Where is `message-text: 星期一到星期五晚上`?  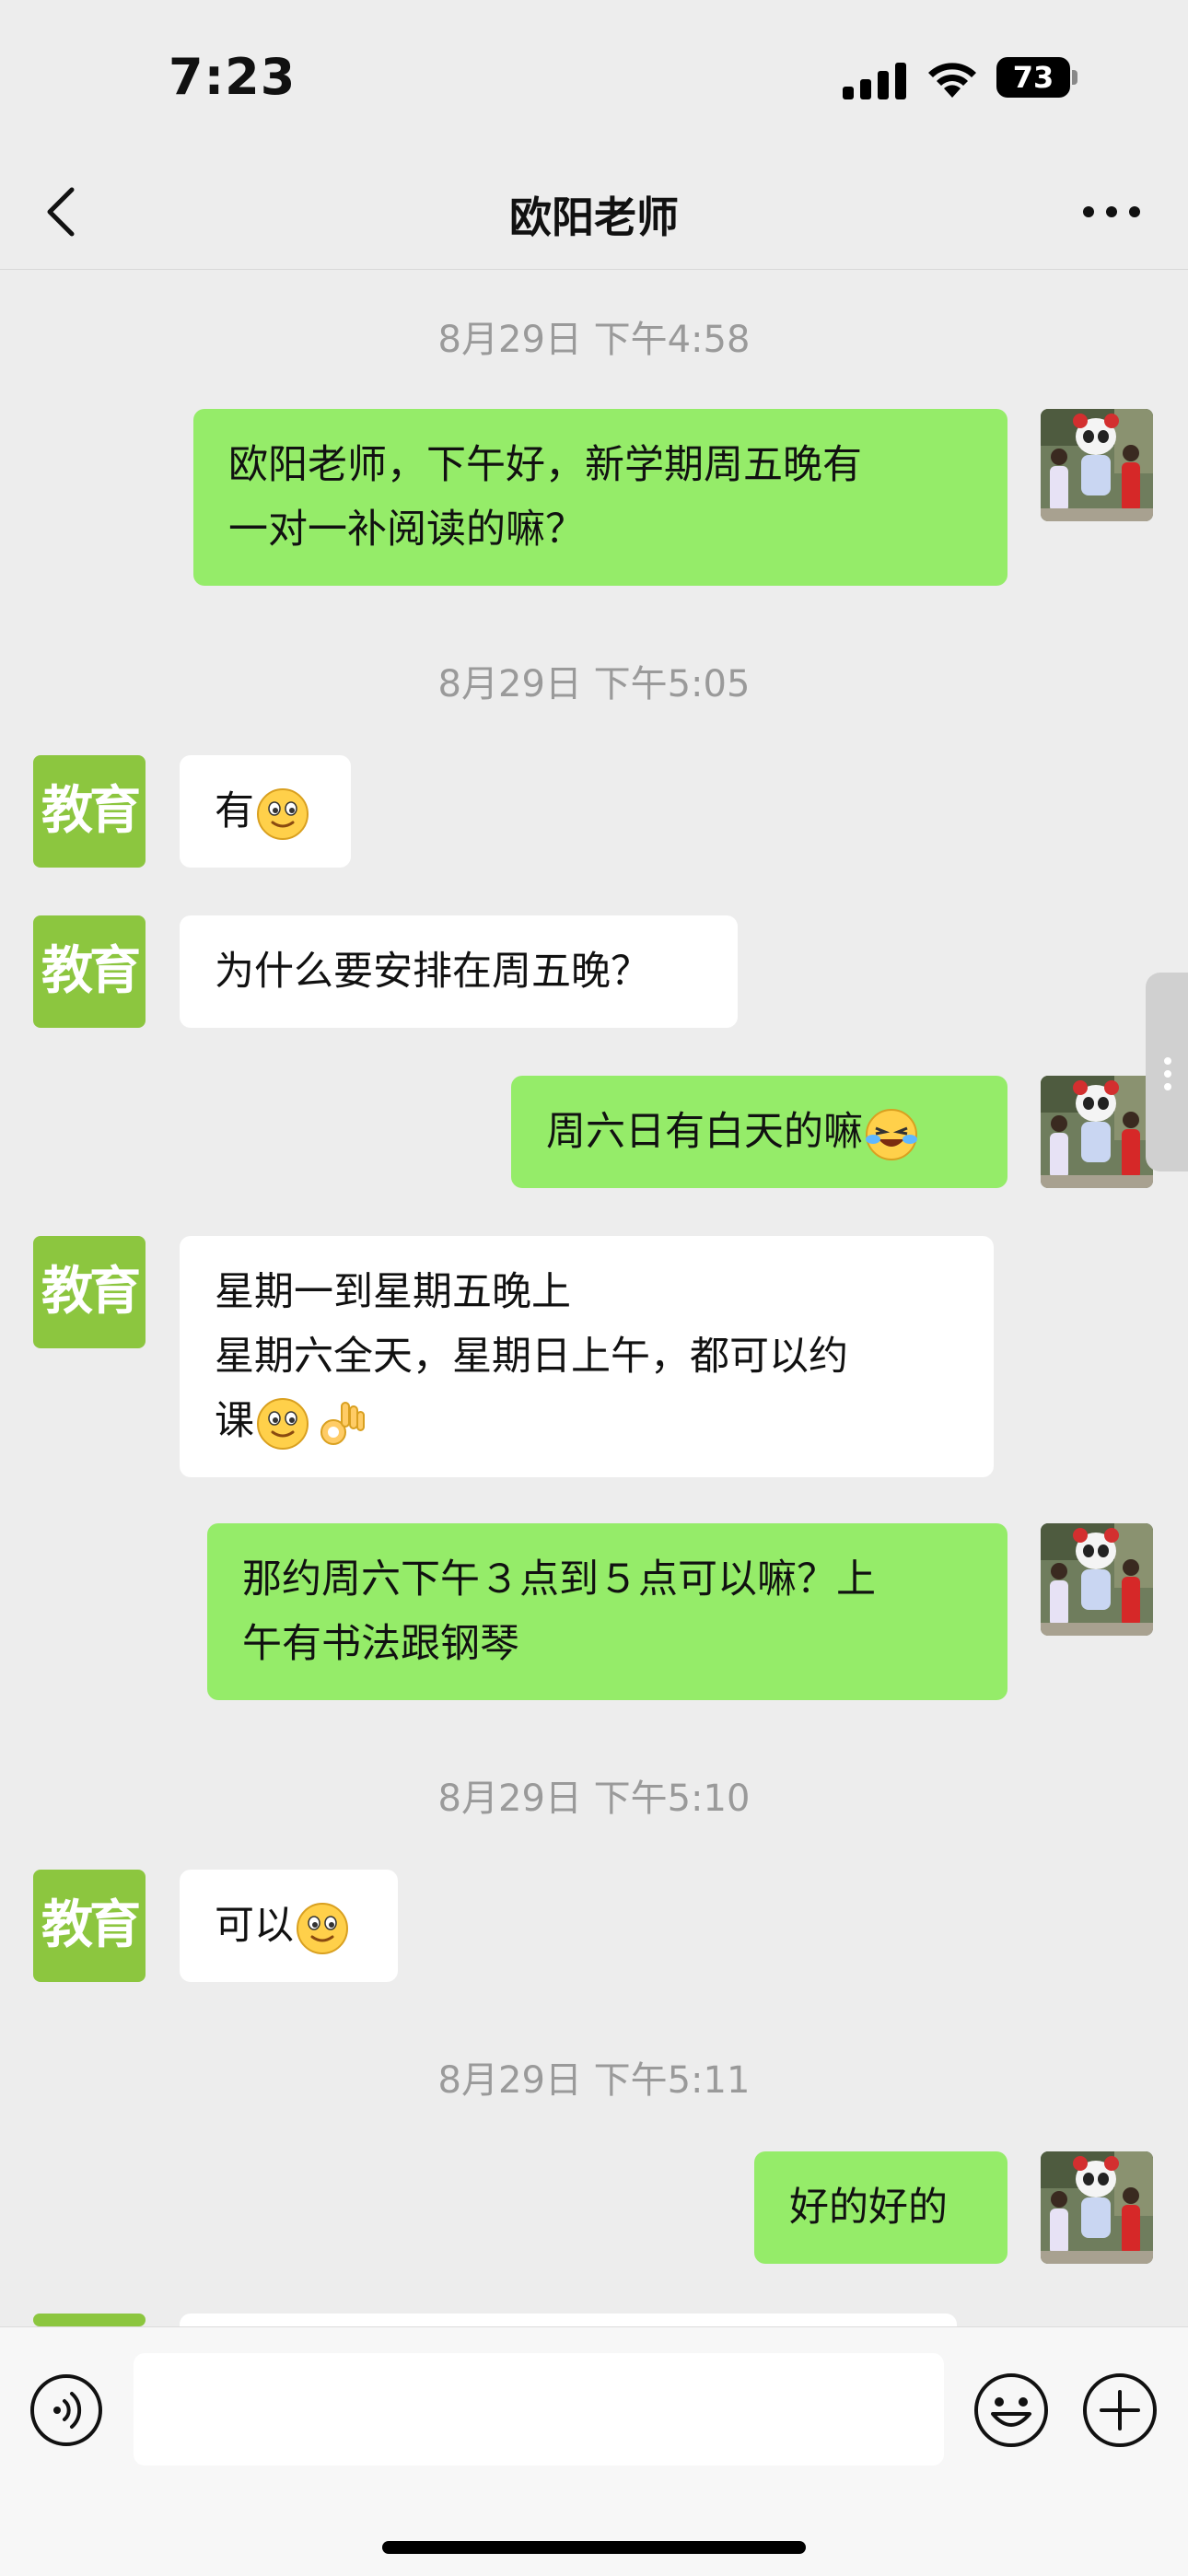
message-text: 星期一到星期五晚上 is located at coordinates (393, 1292).